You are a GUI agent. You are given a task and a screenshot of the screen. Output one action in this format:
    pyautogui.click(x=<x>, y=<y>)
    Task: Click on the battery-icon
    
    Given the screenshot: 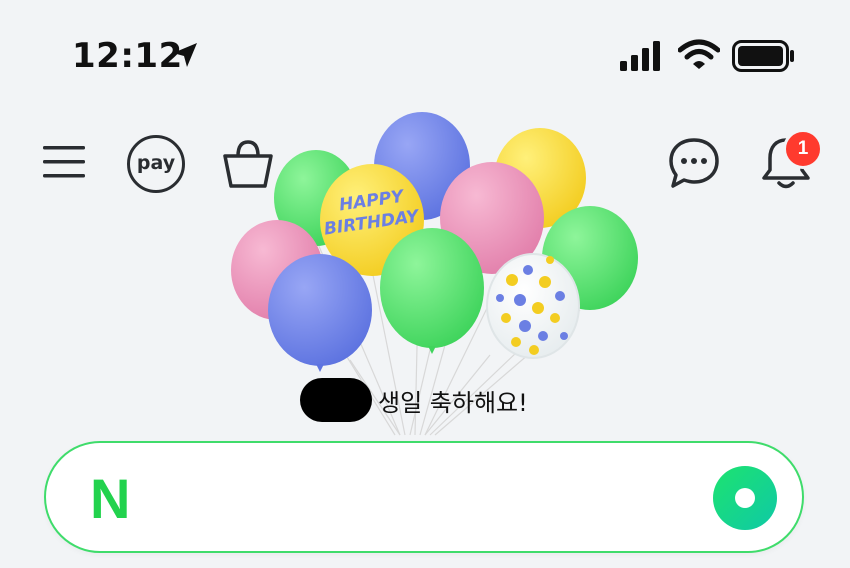 What is the action you would take?
    pyautogui.click(x=763, y=56)
    